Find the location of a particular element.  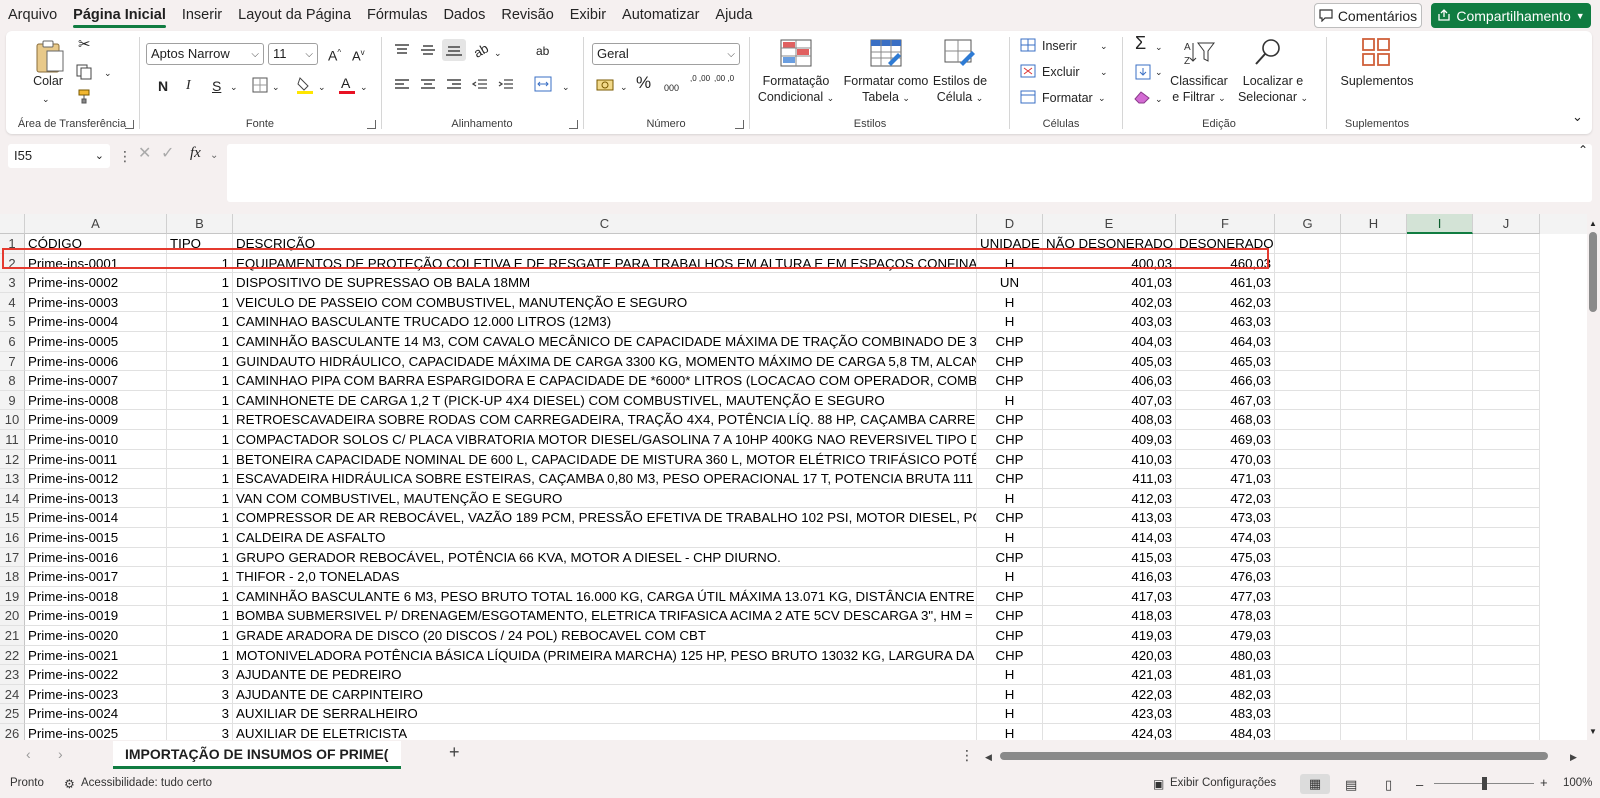

italic-button: I is located at coordinates (188, 86).